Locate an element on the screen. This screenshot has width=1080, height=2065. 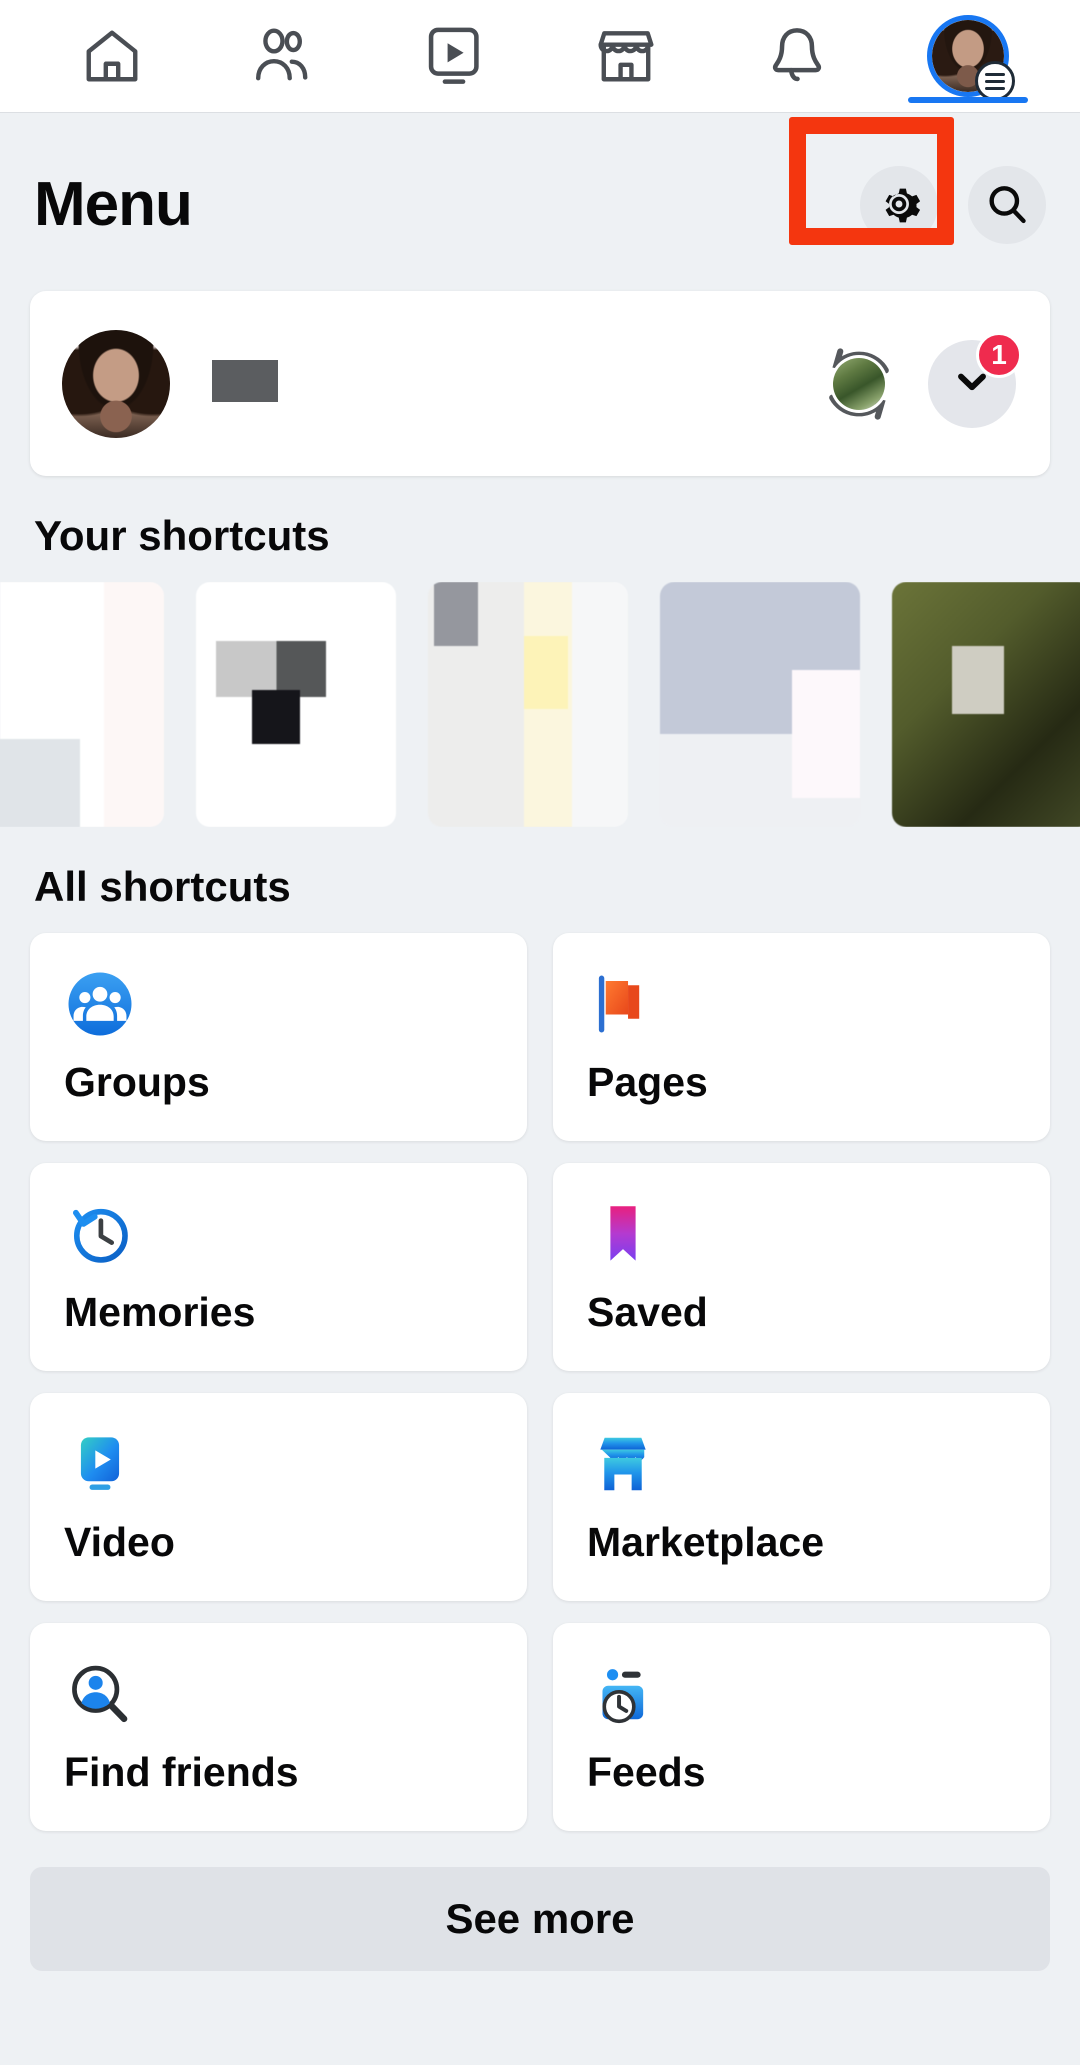
video-play-icon is located at coordinates (280, 1464).